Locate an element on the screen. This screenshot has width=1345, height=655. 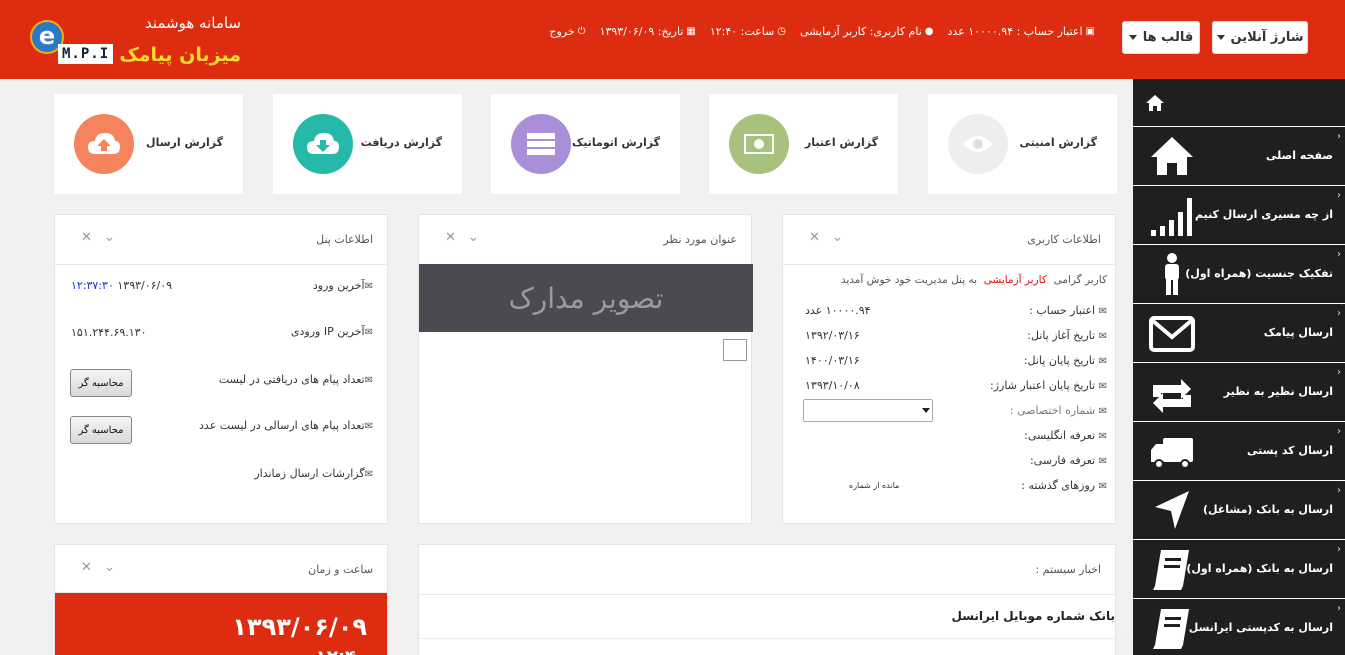
row-label: تعداد پیام های دریافتی در لیست is located at coordinates (291, 379).